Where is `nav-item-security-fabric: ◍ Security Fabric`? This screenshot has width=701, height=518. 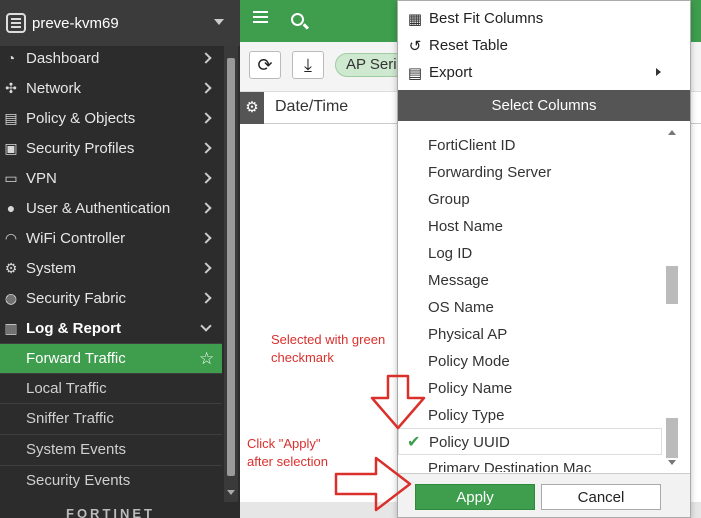 nav-item-security-fabric: ◍ Security Fabric is located at coordinates (111, 298).